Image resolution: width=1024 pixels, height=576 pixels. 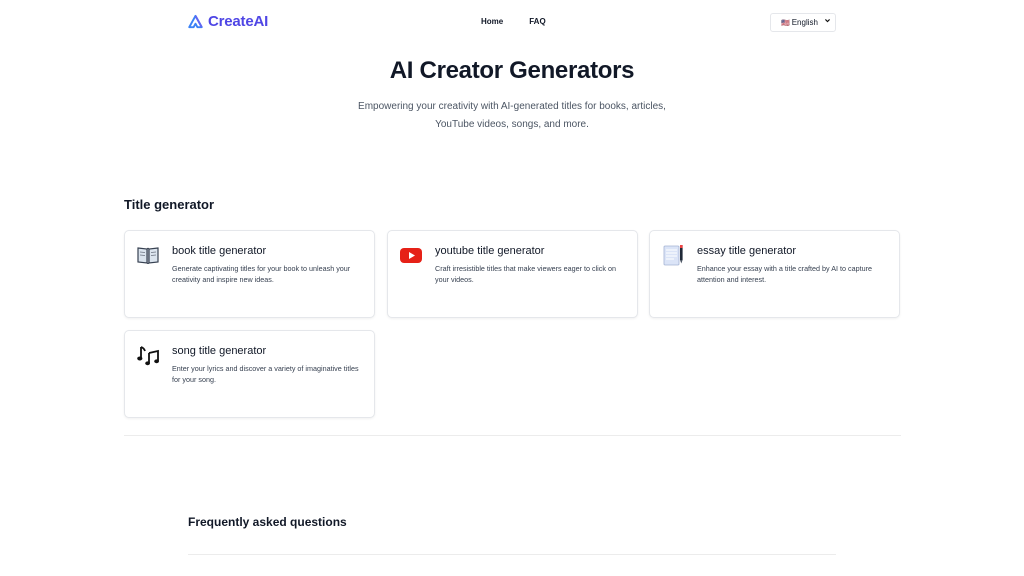 What do you see at coordinates (490, 251) in the screenshot?
I see `card-title: youtube title generator` at bounding box center [490, 251].